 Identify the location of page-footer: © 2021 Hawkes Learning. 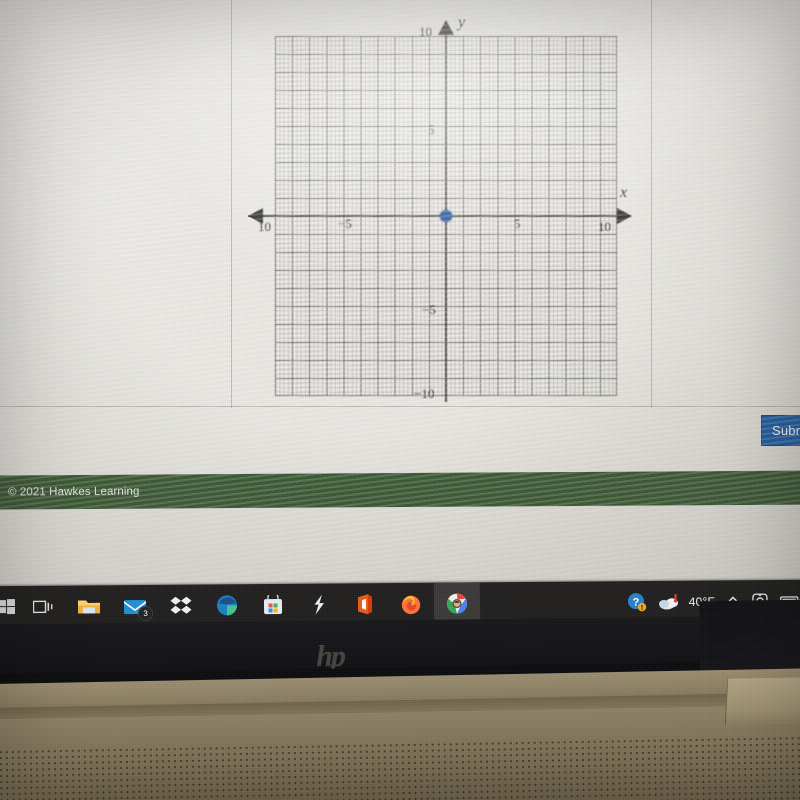
(400, 490).